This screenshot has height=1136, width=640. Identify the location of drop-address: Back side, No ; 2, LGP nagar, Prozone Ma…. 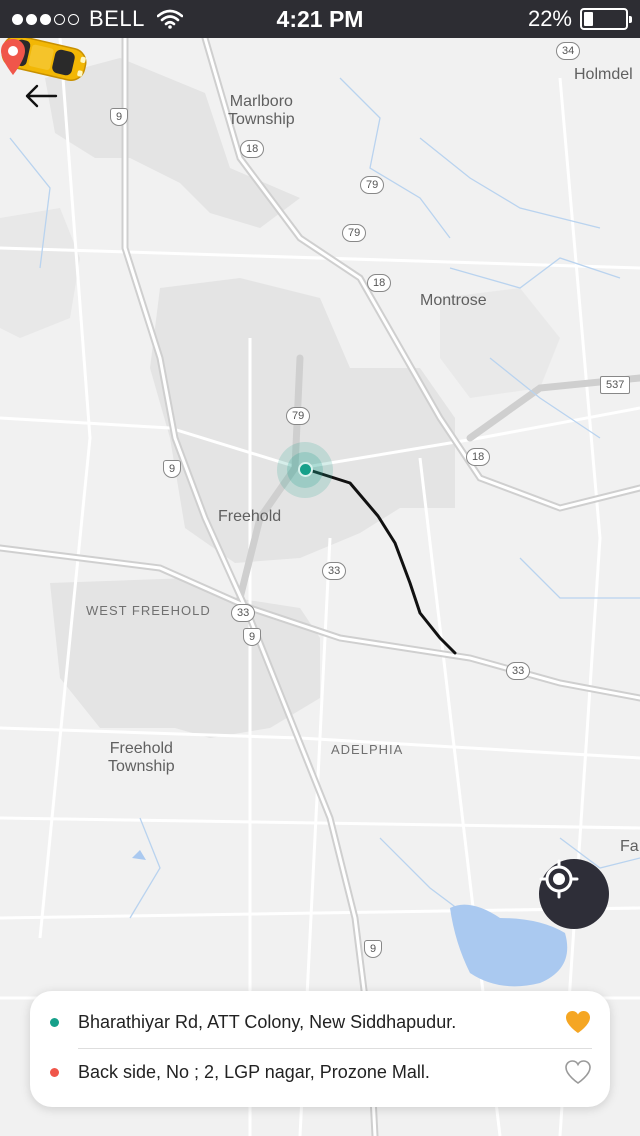
(321, 1072).